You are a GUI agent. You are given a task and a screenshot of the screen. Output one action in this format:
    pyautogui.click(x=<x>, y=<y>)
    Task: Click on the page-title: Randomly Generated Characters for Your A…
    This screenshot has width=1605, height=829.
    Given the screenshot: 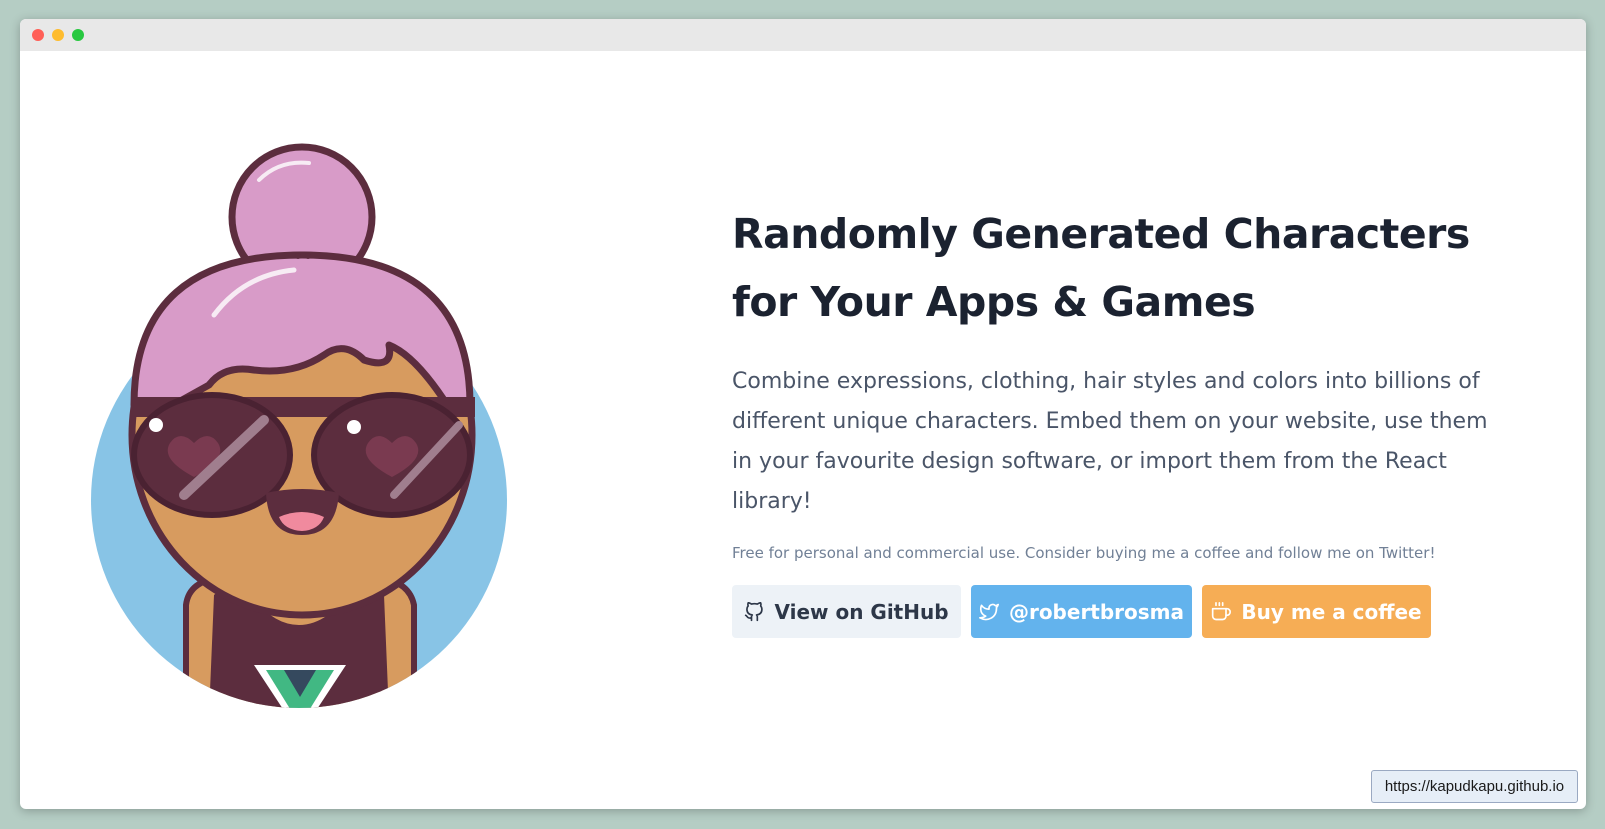 What is the action you would take?
    pyautogui.click(x=1101, y=268)
    